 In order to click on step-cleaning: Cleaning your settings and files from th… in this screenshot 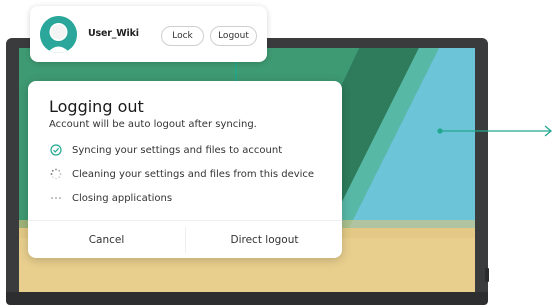, I will do `click(182, 174)`.